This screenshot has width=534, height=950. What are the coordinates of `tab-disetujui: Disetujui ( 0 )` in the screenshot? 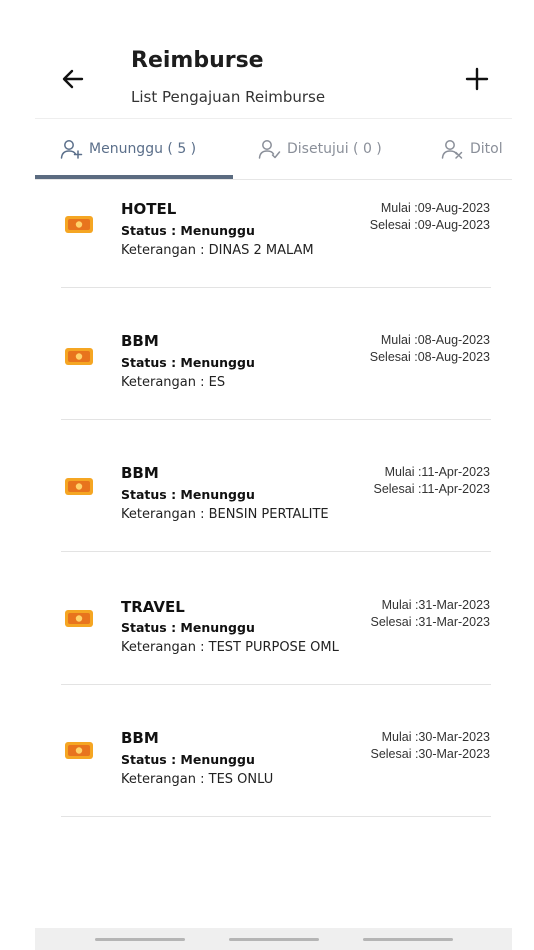 It's located at (319, 149).